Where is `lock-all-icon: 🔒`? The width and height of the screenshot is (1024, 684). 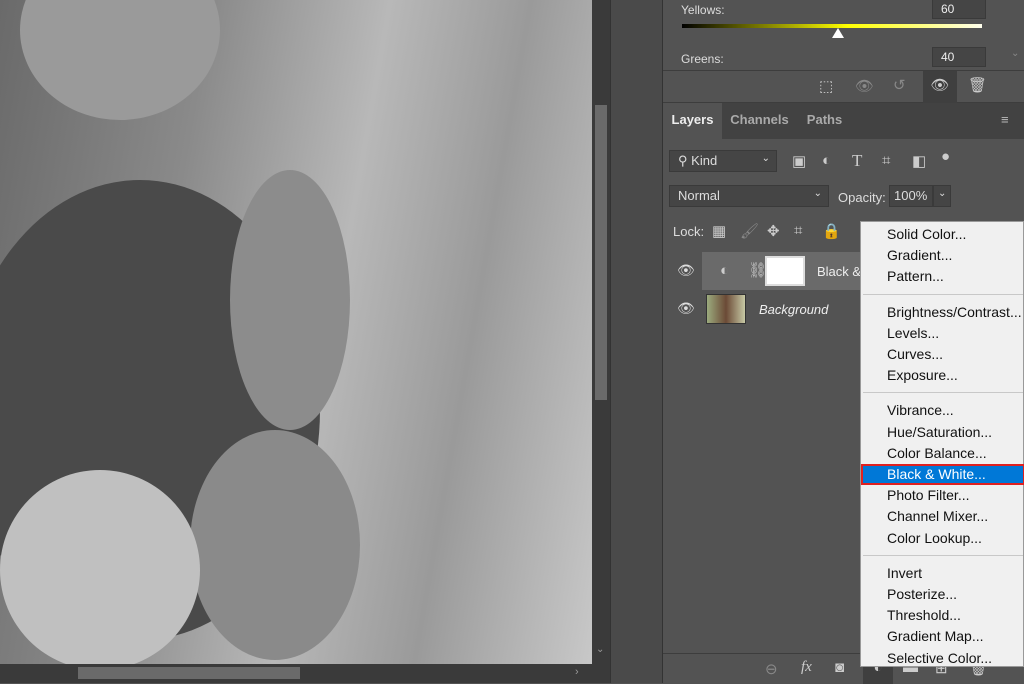
lock-all-icon: 🔒 is located at coordinates (831, 231).